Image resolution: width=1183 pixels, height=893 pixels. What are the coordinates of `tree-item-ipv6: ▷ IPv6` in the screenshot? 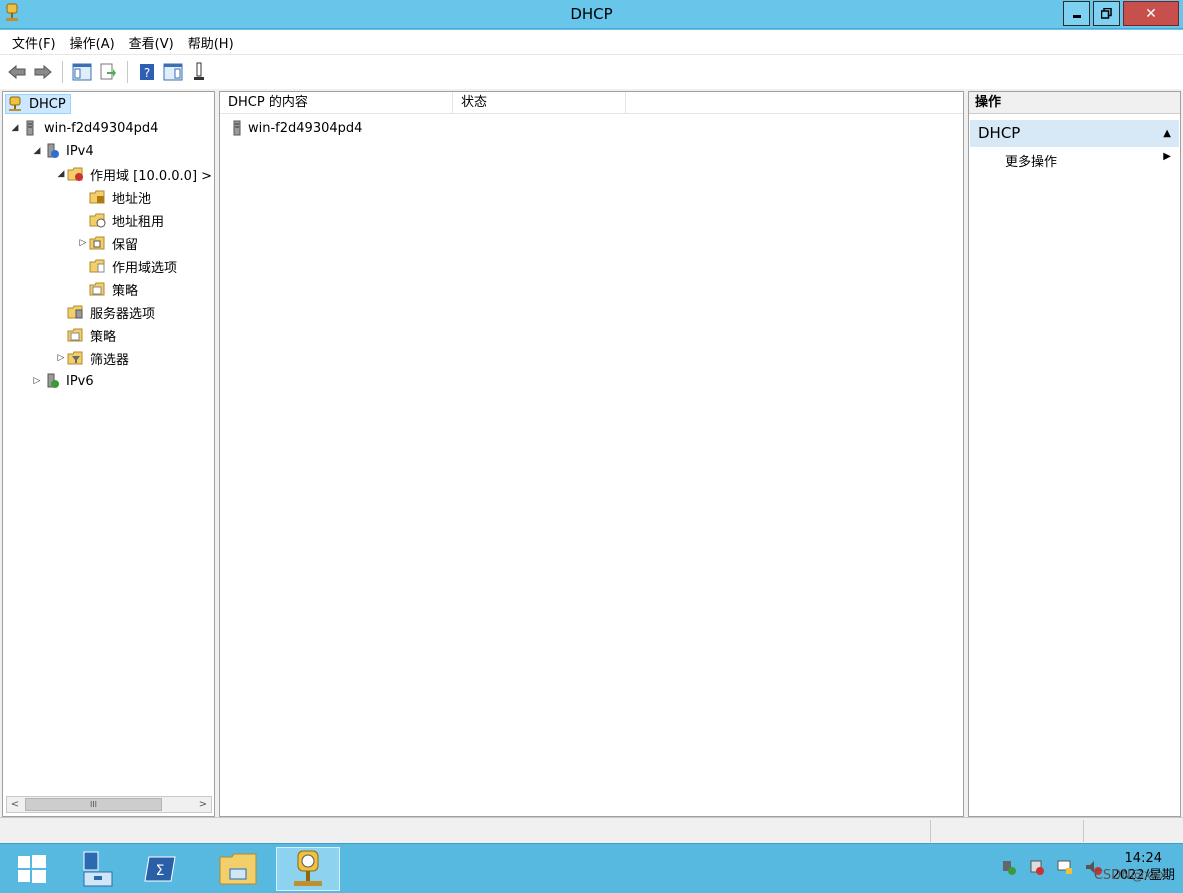 It's located at (62, 381).